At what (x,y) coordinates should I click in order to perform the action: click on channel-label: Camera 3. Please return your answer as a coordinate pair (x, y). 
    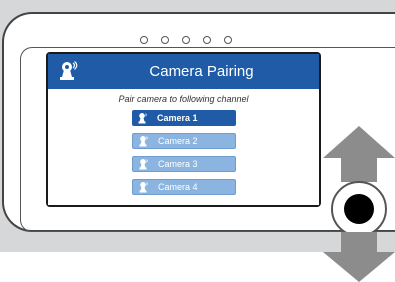
    Looking at the image, I should click on (178, 164).